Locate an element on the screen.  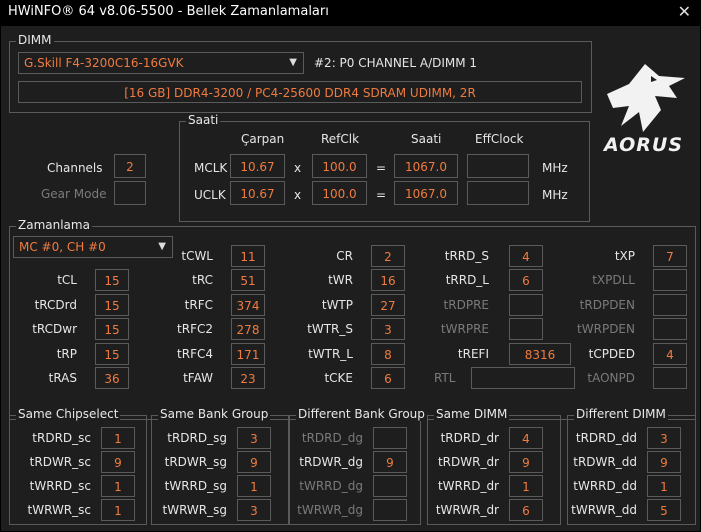
value-trdpden is located at coordinates (670, 305).